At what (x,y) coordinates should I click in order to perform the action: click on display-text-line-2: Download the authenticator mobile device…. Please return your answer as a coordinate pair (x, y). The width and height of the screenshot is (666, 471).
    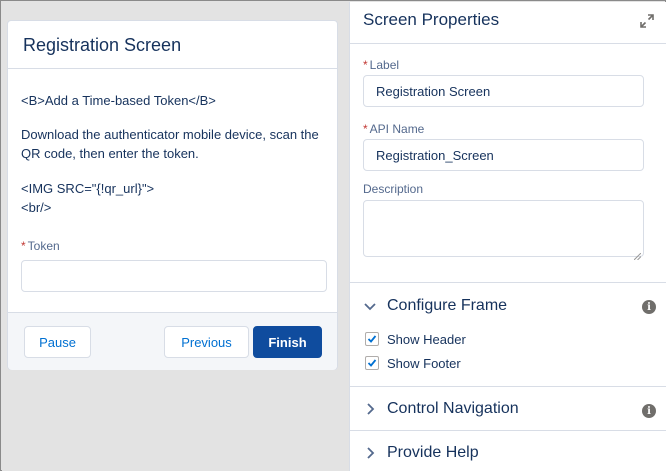
    Looking at the image, I should click on (170, 144).